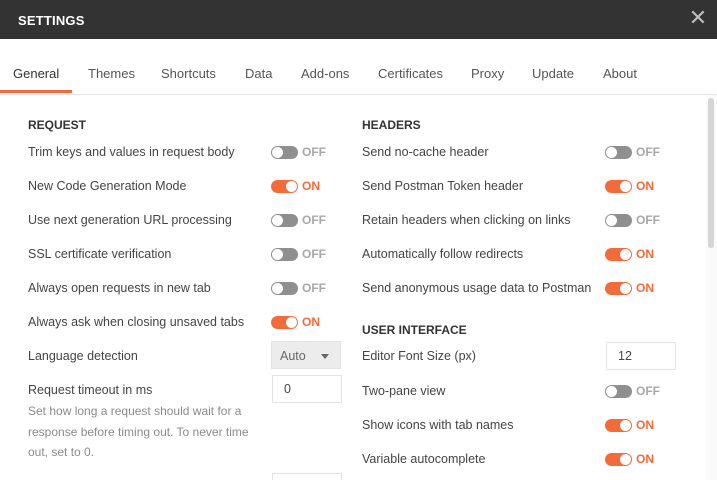 The width and height of the screenshot is (717, 480). What do you see at coordinates (648, 220) in the screenshot?
I see `retain-headers-state: OFF` at bounding box center [648, 220].